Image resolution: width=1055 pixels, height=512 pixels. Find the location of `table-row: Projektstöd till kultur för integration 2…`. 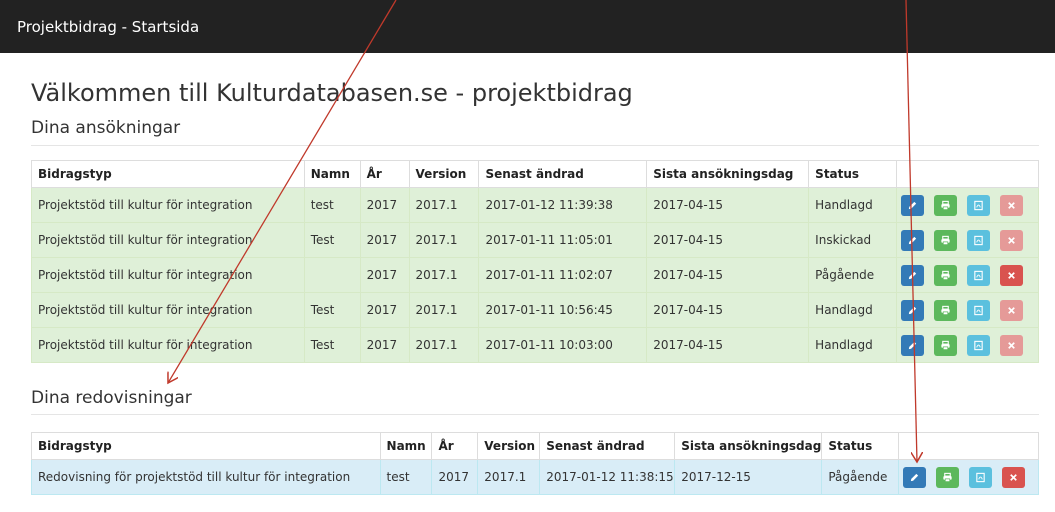

table-row: Projektstöd till kultur för integration 2… is located at coordinates (535, 275).